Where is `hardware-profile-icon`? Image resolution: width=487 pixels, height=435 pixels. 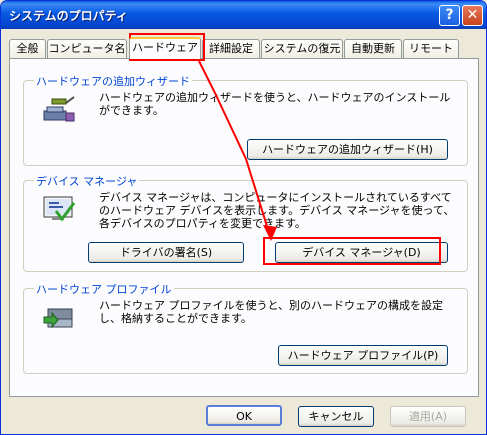
hardware-profile-icon is located at coordinates (58, 318).